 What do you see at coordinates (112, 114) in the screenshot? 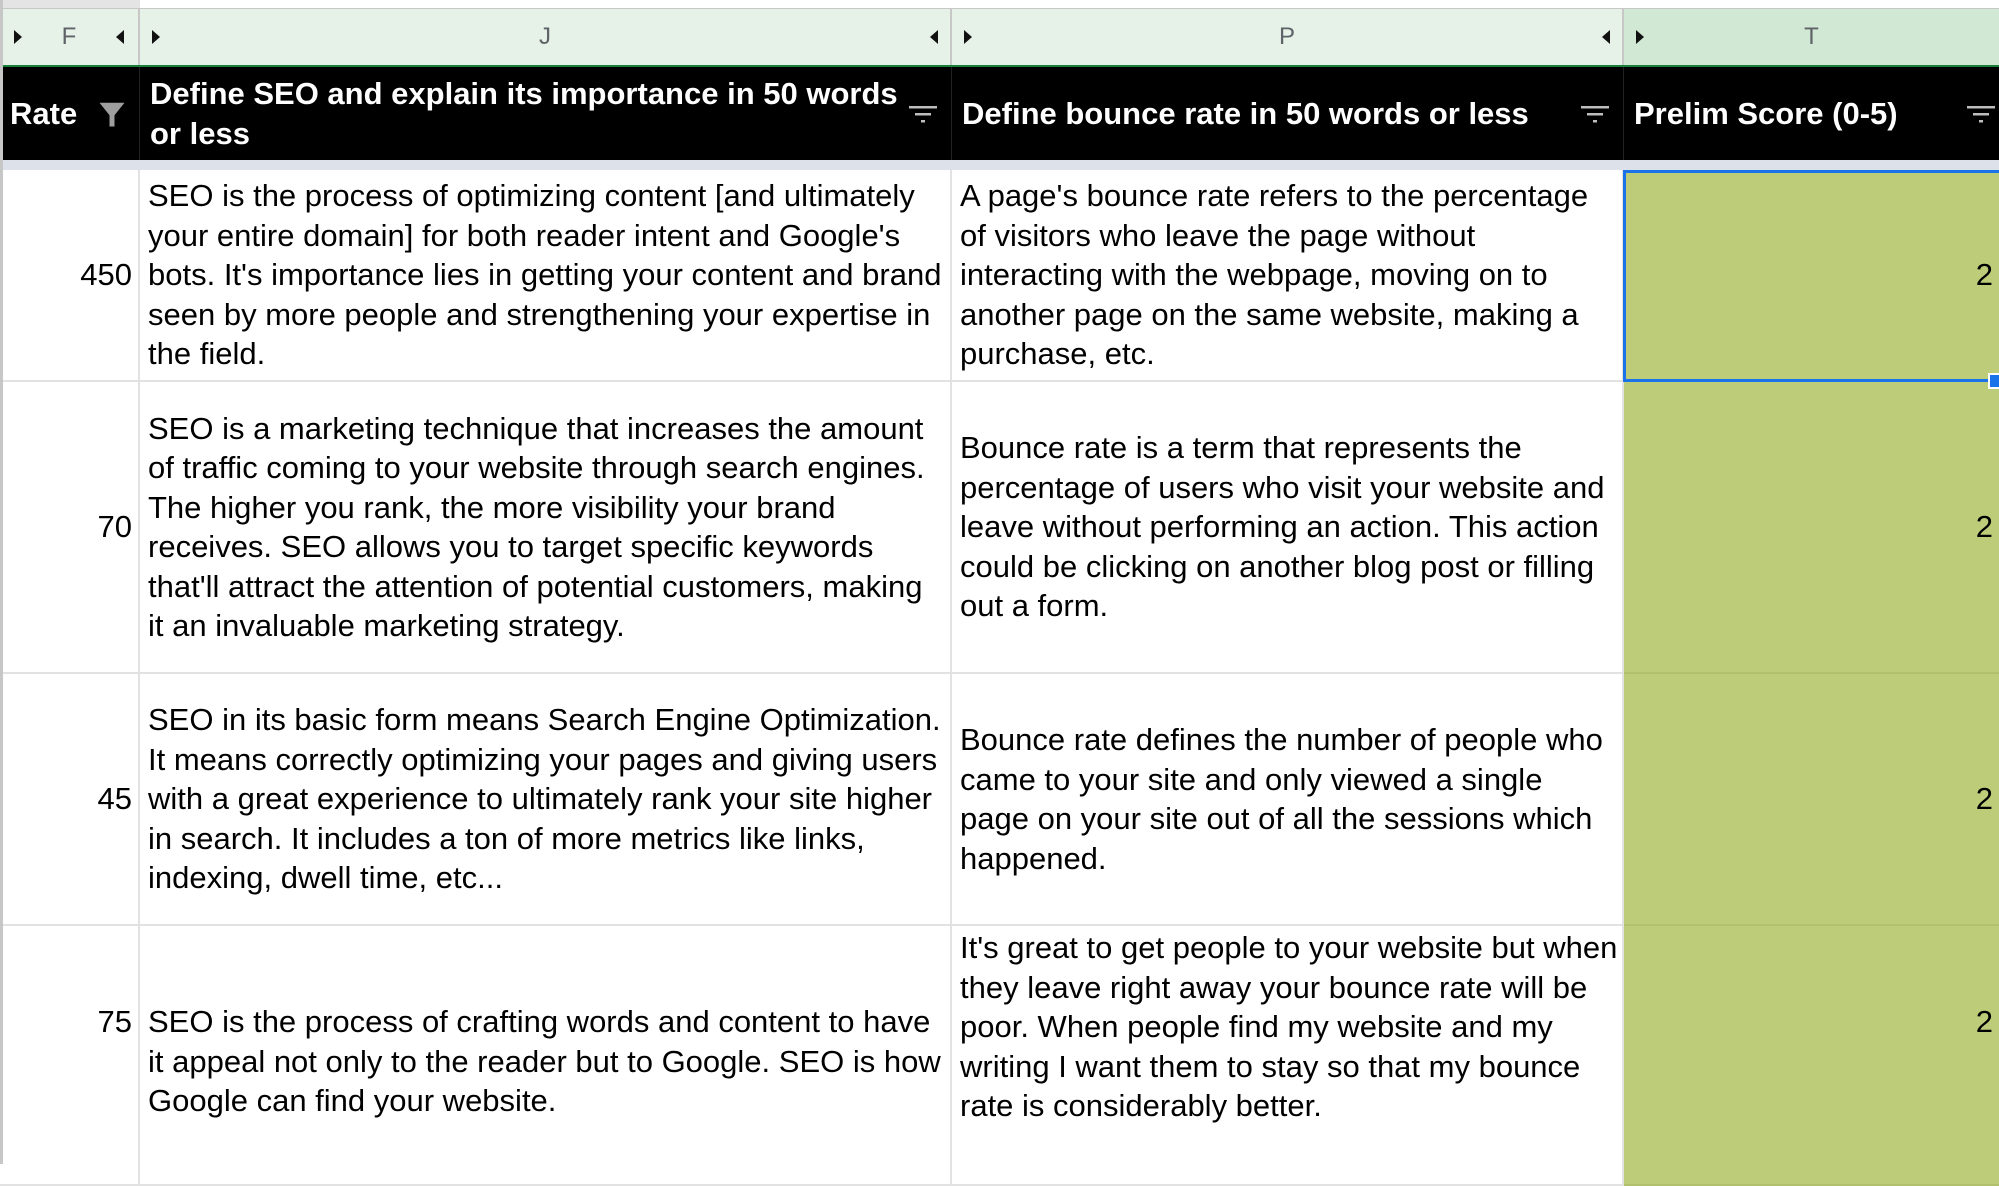
I see `active-filter-icon` at bounding box center [112, 114].